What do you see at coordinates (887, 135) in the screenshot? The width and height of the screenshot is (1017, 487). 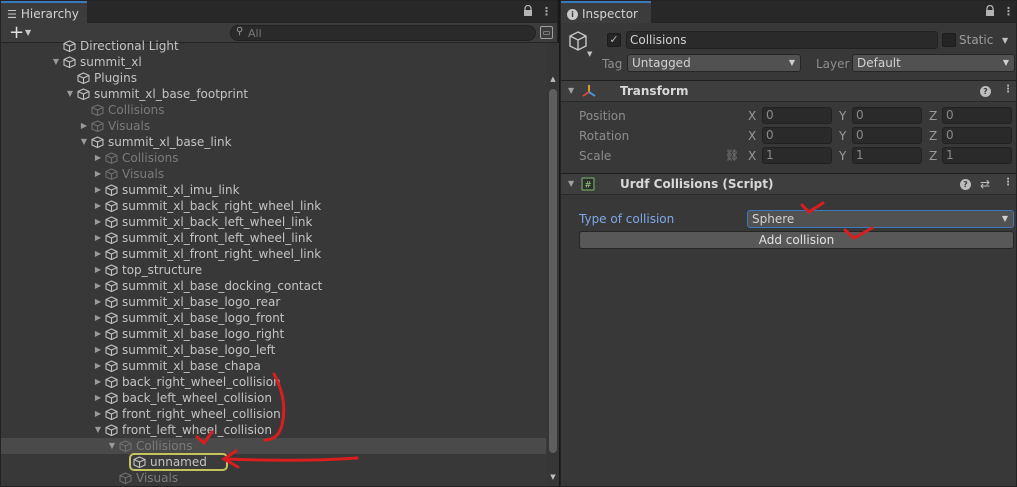 I see `rotation-y-field: 0` at bounding box center [887, 135].